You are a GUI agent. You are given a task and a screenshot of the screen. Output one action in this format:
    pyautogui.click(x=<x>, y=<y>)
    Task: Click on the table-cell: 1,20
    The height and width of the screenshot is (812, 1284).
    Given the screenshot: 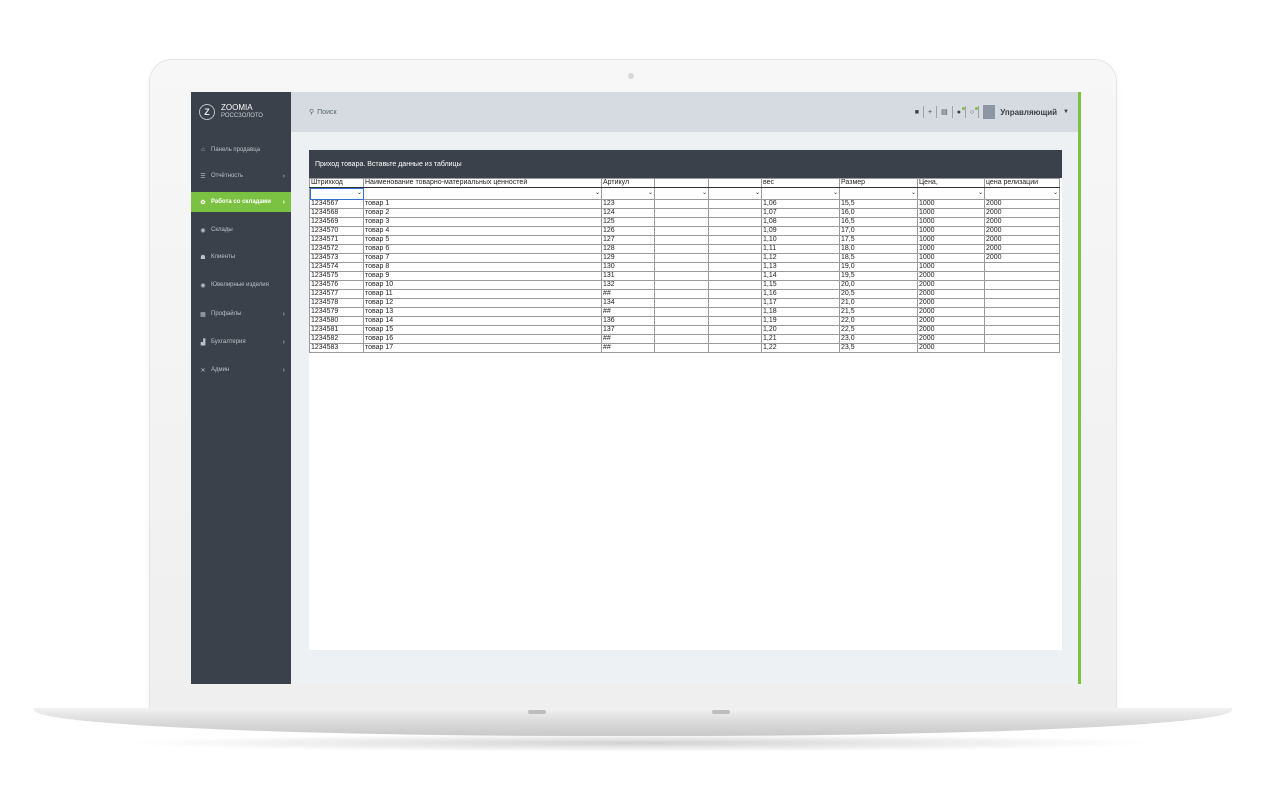 What is the action you would take?
    pyautogui.click(x=800, y=330)
    